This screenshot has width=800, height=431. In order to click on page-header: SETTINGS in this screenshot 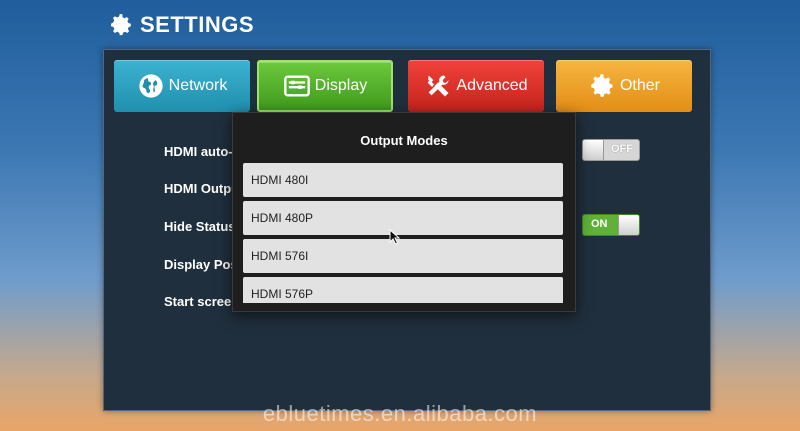, I will do `click(181, 25)`.